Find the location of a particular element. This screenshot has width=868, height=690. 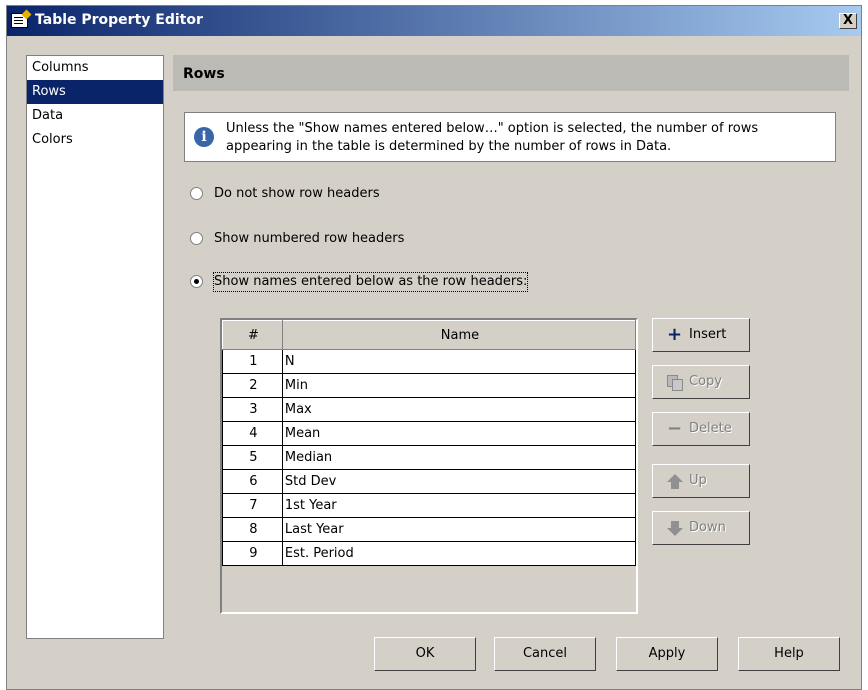

close-button: X is located at coordinates (848, 21).